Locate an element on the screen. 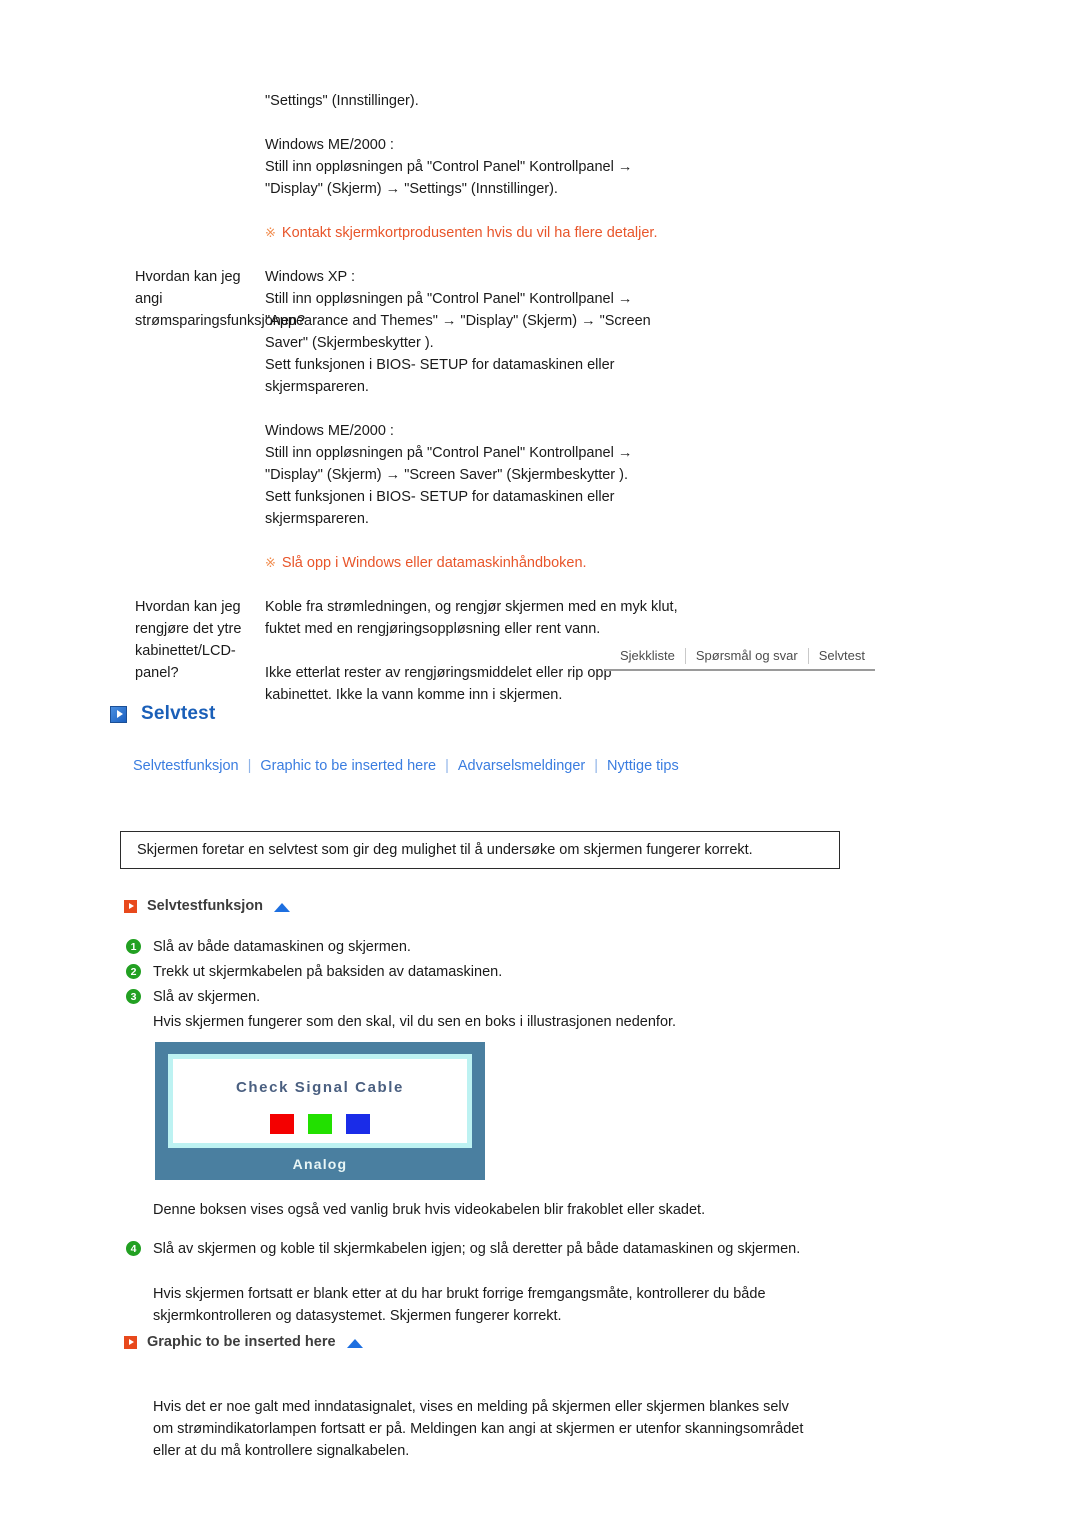 The height and width of the screenshot is (1528, 1080). list-item: 1 Slå av både datamaskinen og skjermen. is located at coordinates (436, 947).